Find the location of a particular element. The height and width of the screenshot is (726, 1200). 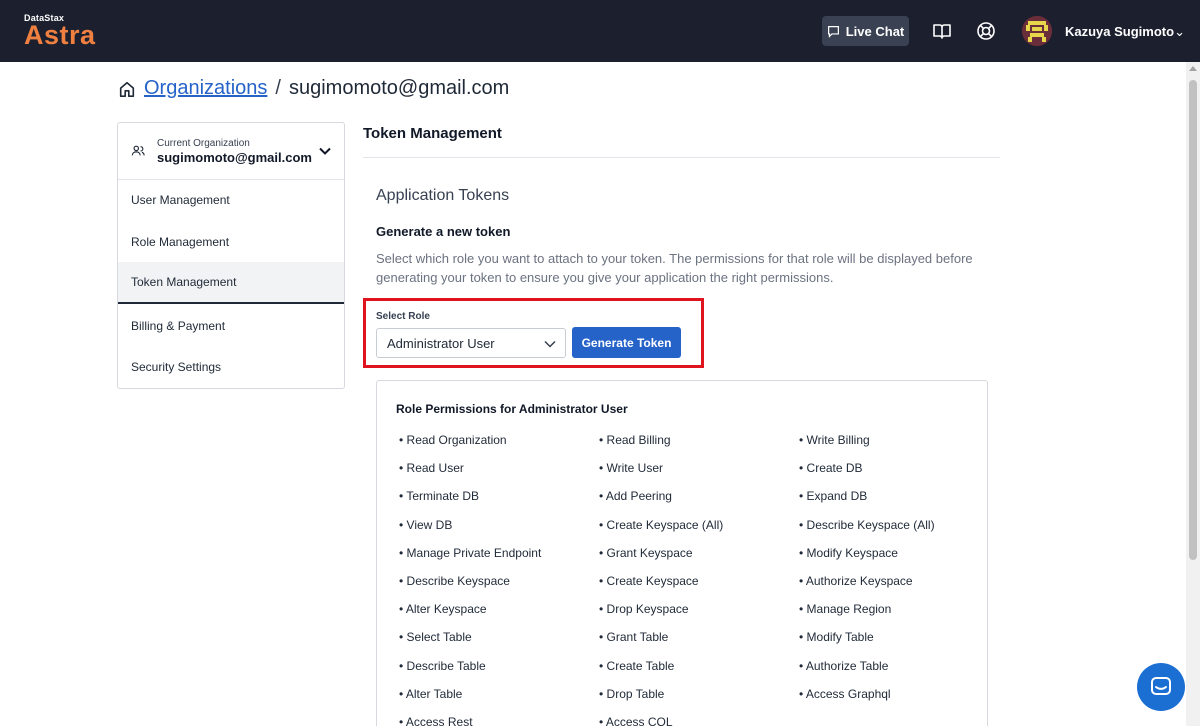

sidebar-item-user-management: User Management is located at coordinates (231, 200).